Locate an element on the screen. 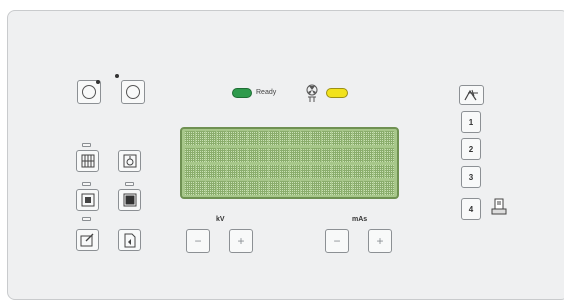 The width and height of the screenshot is (564, 300). mas-label: mAs is located at coordinates (360, 219).